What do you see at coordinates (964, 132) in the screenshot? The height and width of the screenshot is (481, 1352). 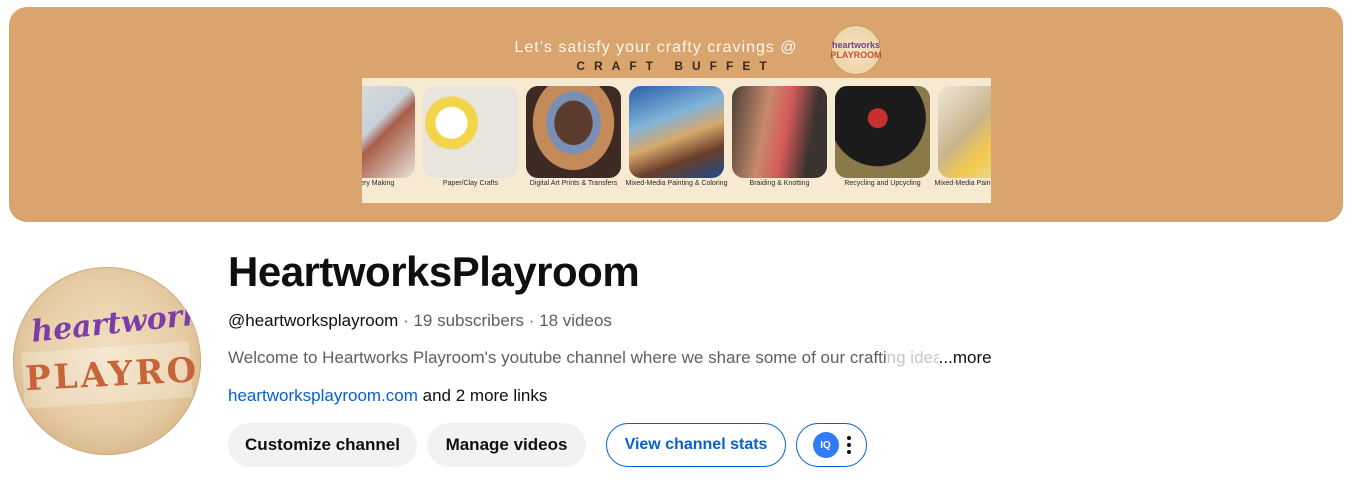 I see `painting-image` at bounding box center [964, 132].